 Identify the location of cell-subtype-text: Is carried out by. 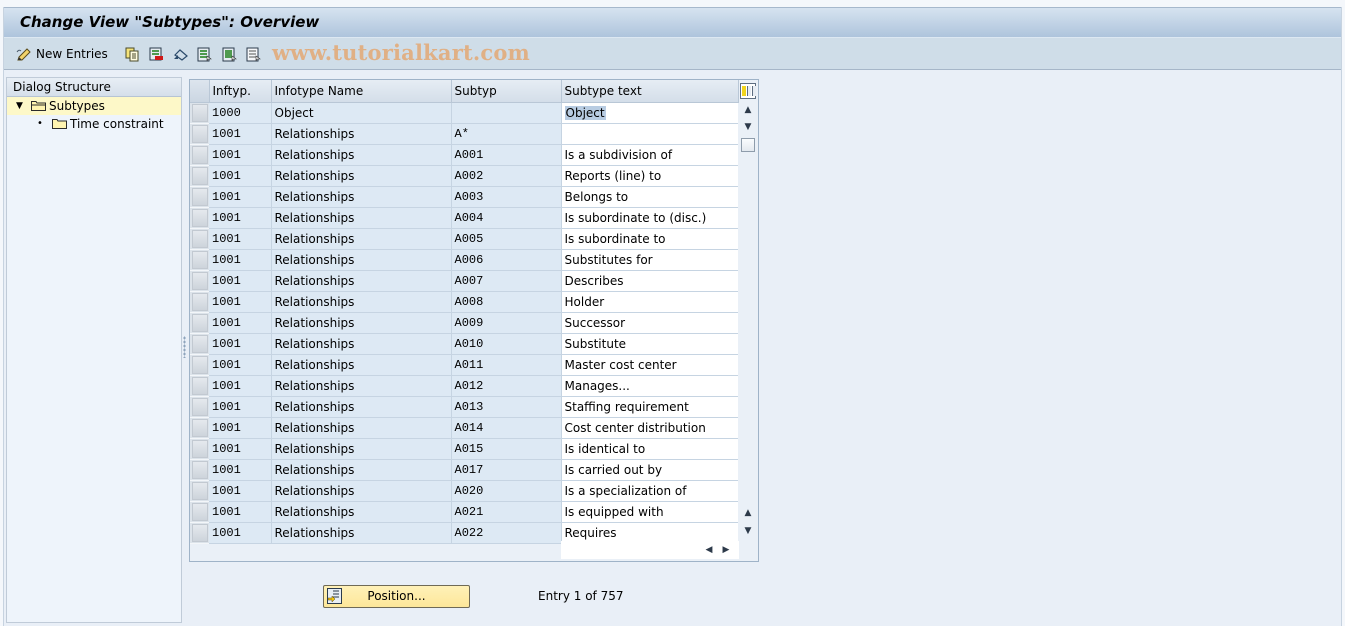
(649, 470).